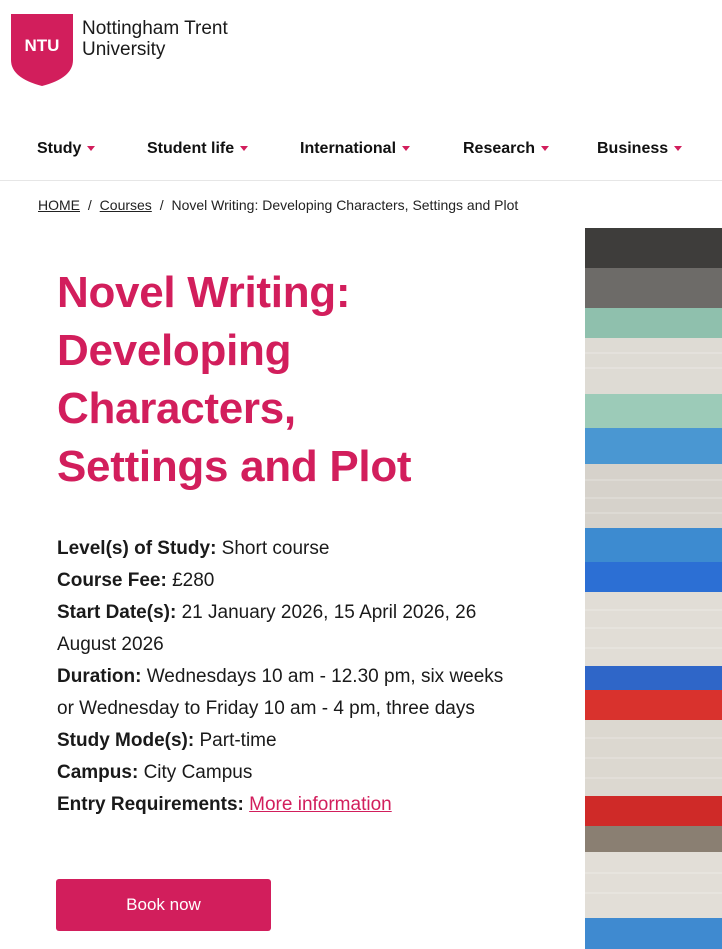 The width and height of the screenshot is (722, 949). What do you see at coordinates (59, 205) in the screenshot?
I see `breadcrumb-home-link: HOME` at bounding box center [59, 205].